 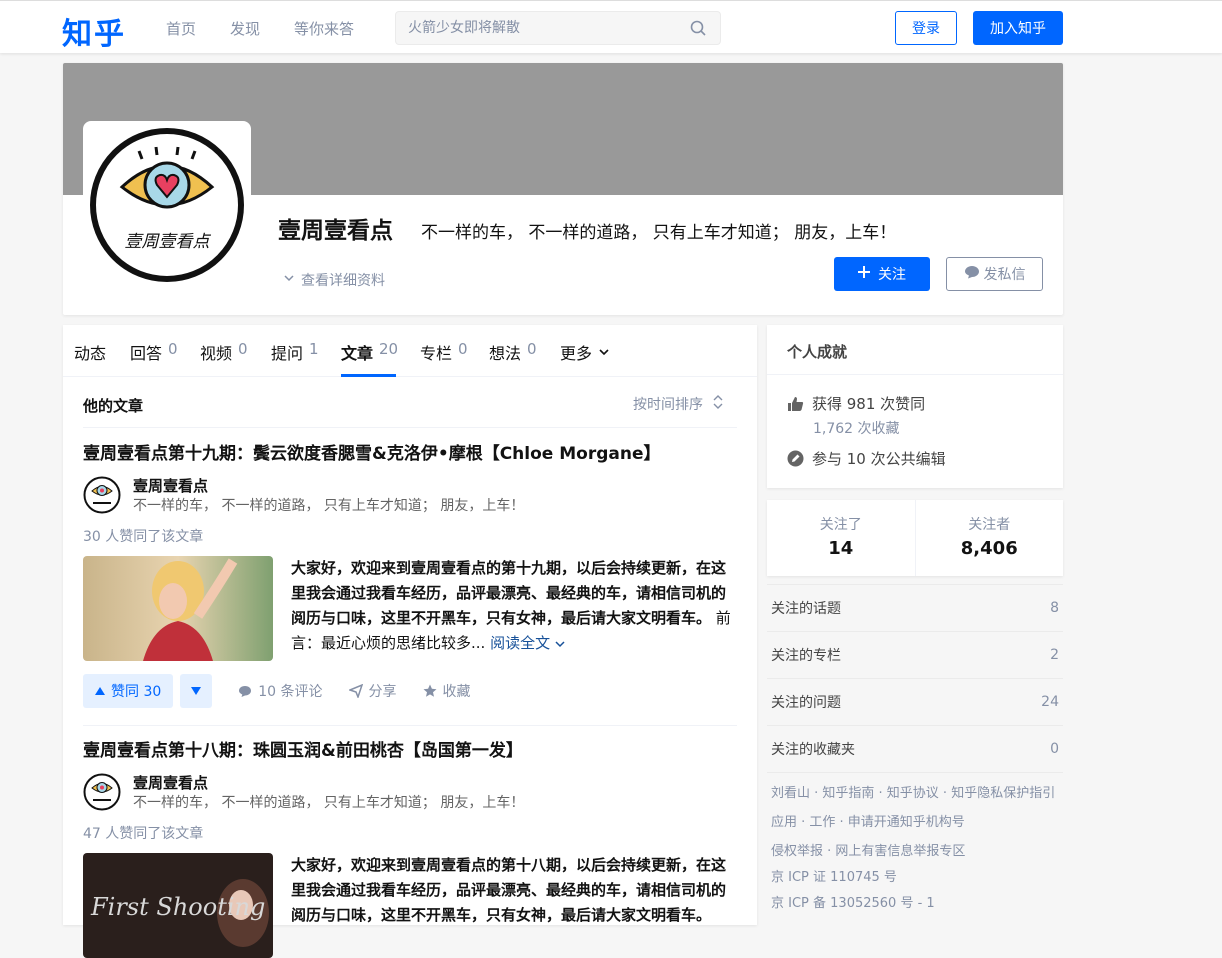 What do you see at coordinates (245, 28) in the screenshot?
I see `nav-discover: 发现` at bounding box center [245, 28].